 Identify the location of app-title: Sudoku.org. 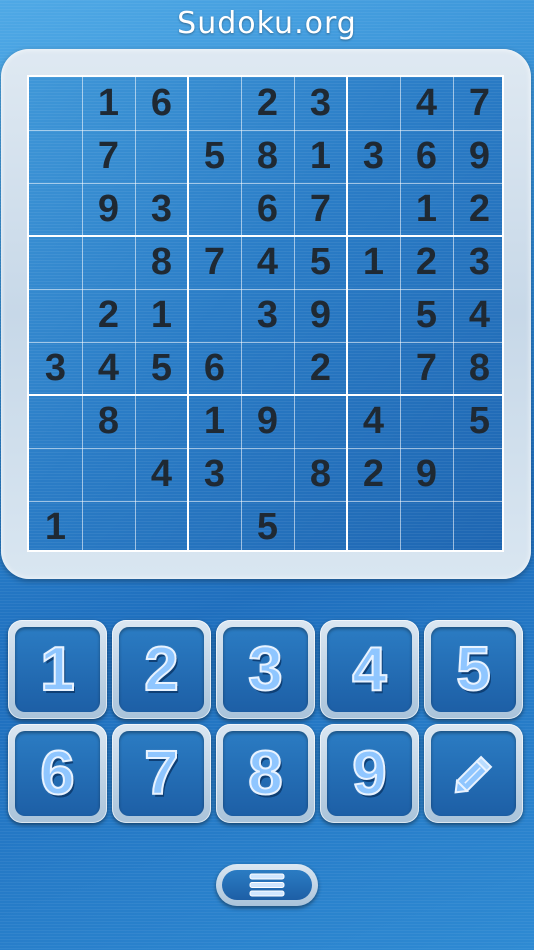
(267, 23).